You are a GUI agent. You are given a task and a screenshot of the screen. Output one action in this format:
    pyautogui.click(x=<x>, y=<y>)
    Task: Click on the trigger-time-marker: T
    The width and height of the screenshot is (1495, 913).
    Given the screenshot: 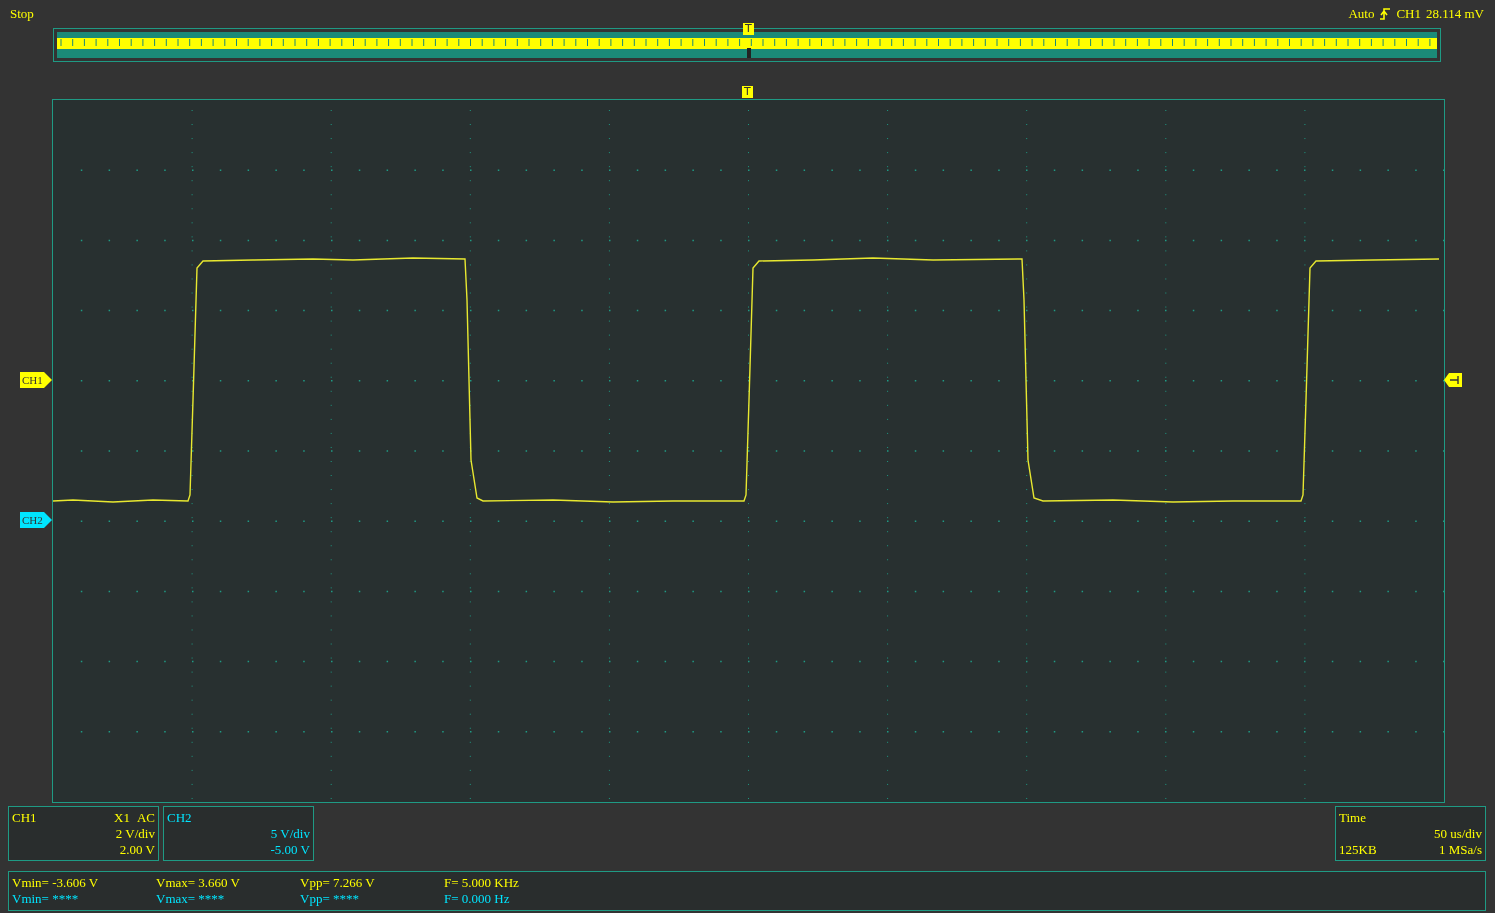 What is the action you would take?
    pyautogui.click(x=747, y=92)
    